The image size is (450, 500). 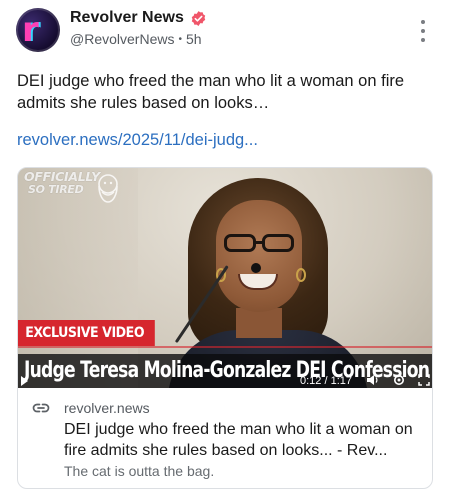 What do you see at coordinates (127, 18) in the screenshot?
I see `author-name: Revolver News` at bounding box center [127, 18].